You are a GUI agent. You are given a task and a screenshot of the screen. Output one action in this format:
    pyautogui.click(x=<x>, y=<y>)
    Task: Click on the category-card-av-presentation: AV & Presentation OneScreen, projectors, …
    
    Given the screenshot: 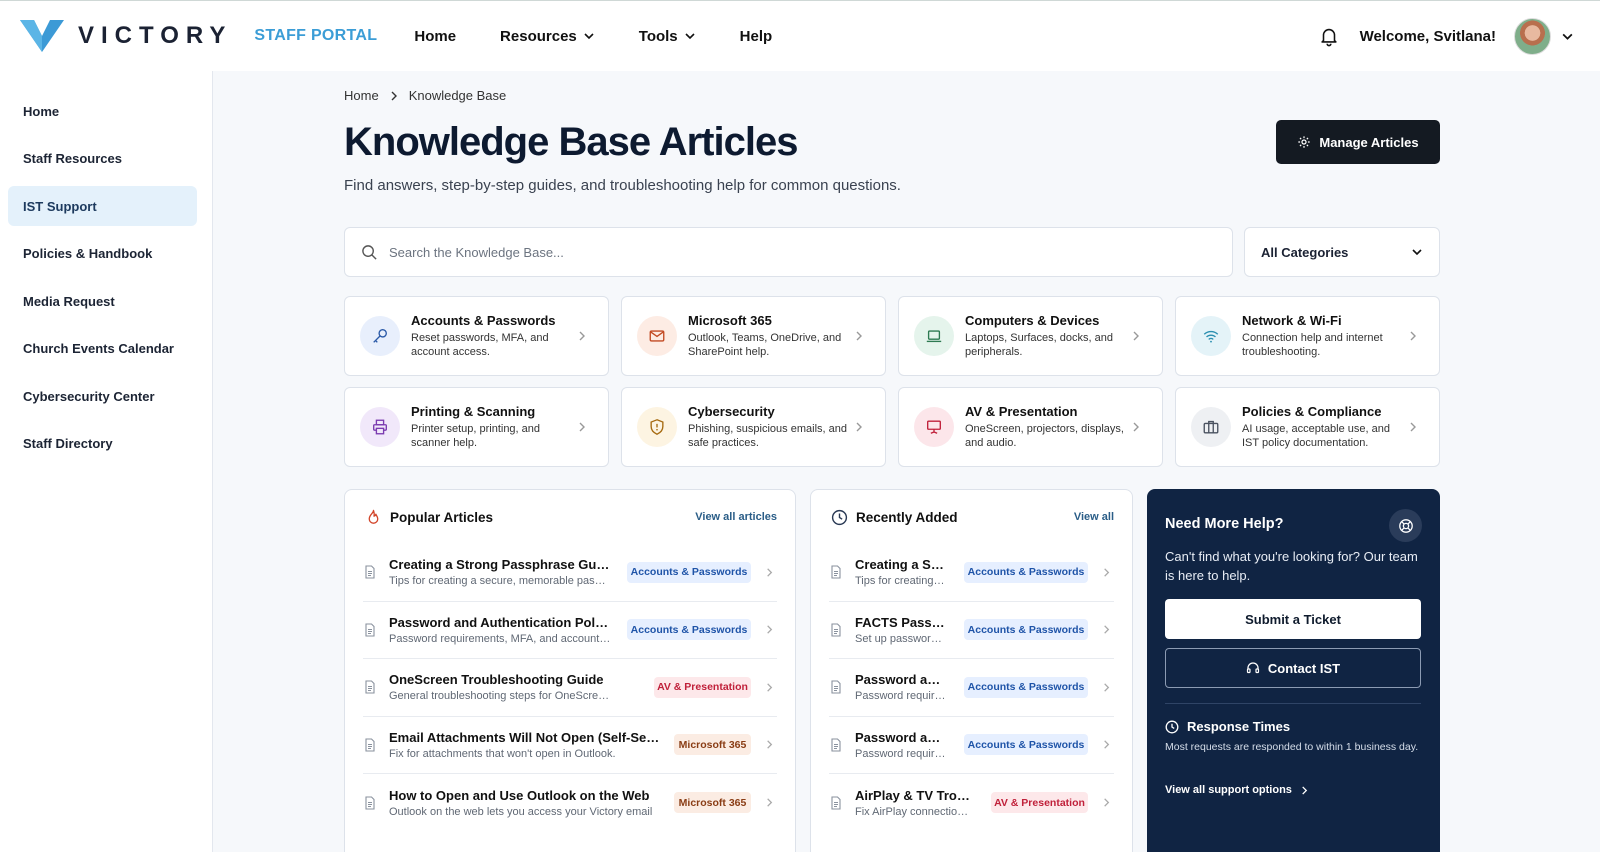 What is the action you would take?
    pyautogui.click(x=1030, y=427)
    